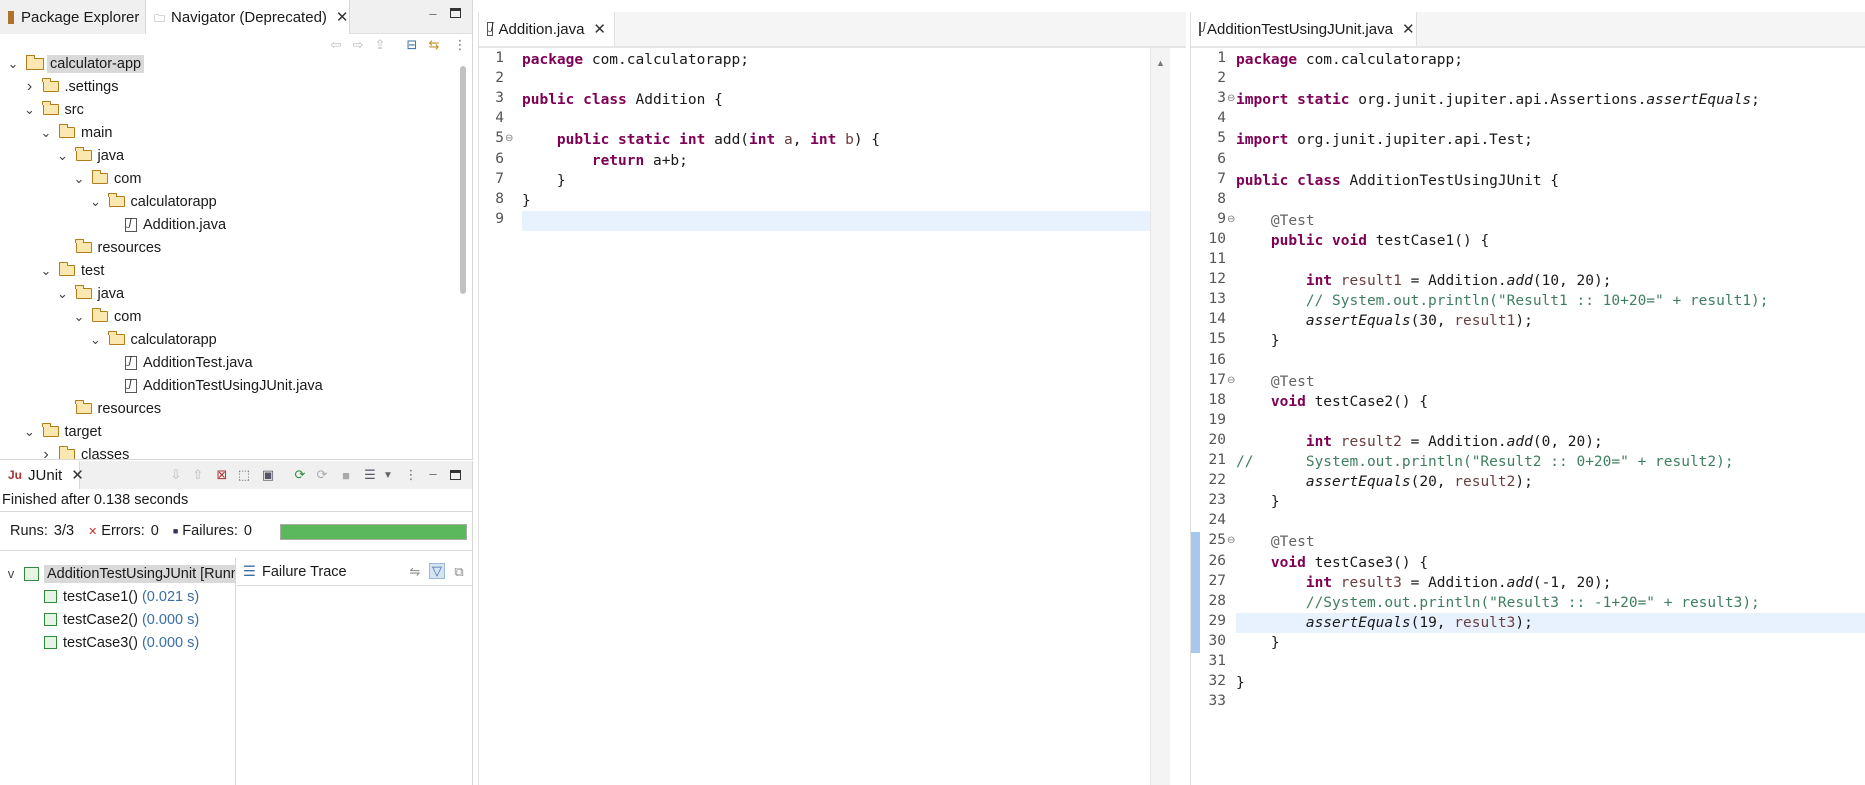  I want to click on tree-item: AdditionTest.java, so click(179, 362).